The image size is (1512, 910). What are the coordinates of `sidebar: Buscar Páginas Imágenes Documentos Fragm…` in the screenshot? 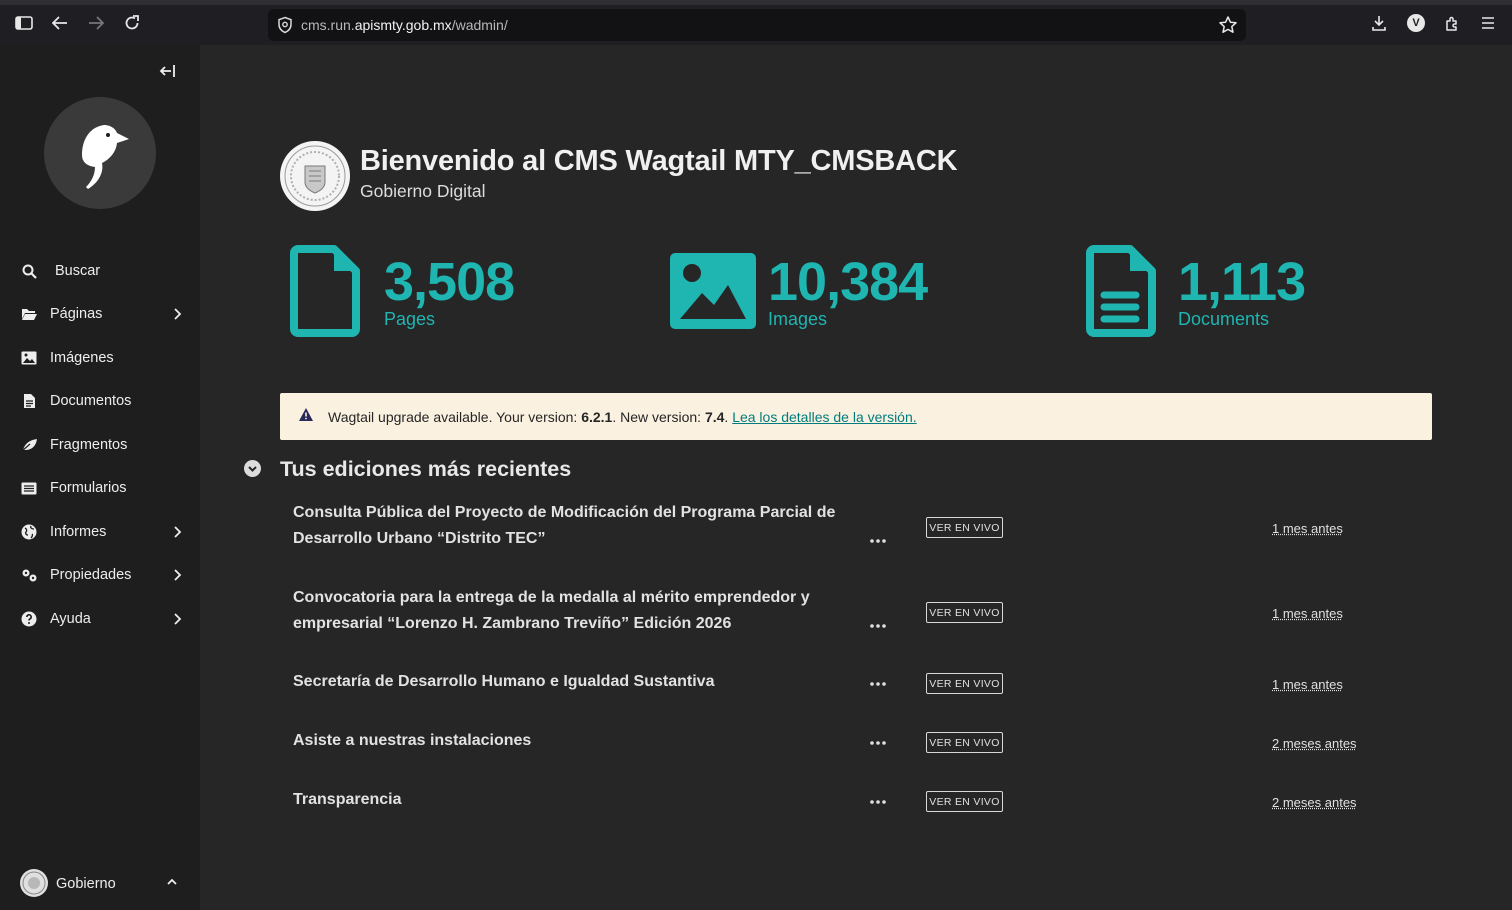 It's located at (100, 477).